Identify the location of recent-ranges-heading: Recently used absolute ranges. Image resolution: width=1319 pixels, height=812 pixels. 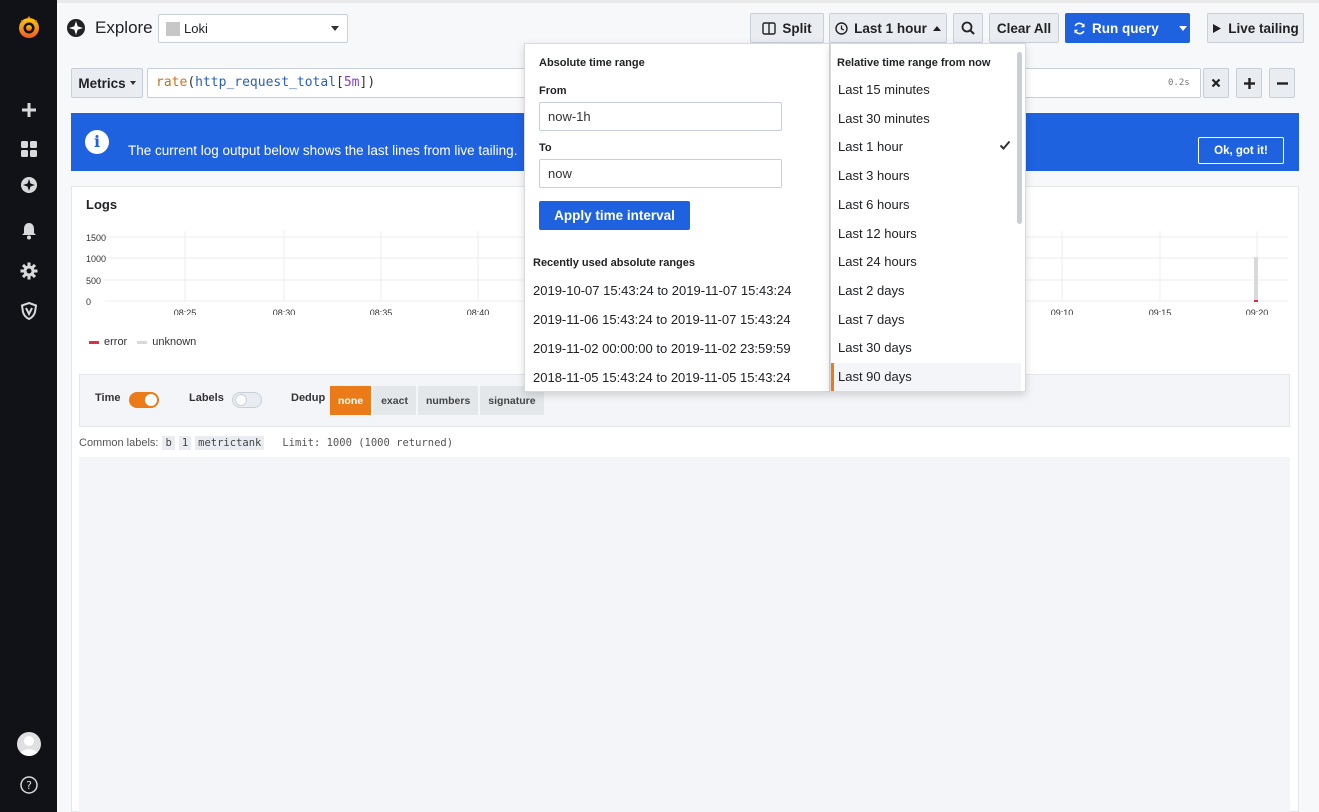
(614, 263).